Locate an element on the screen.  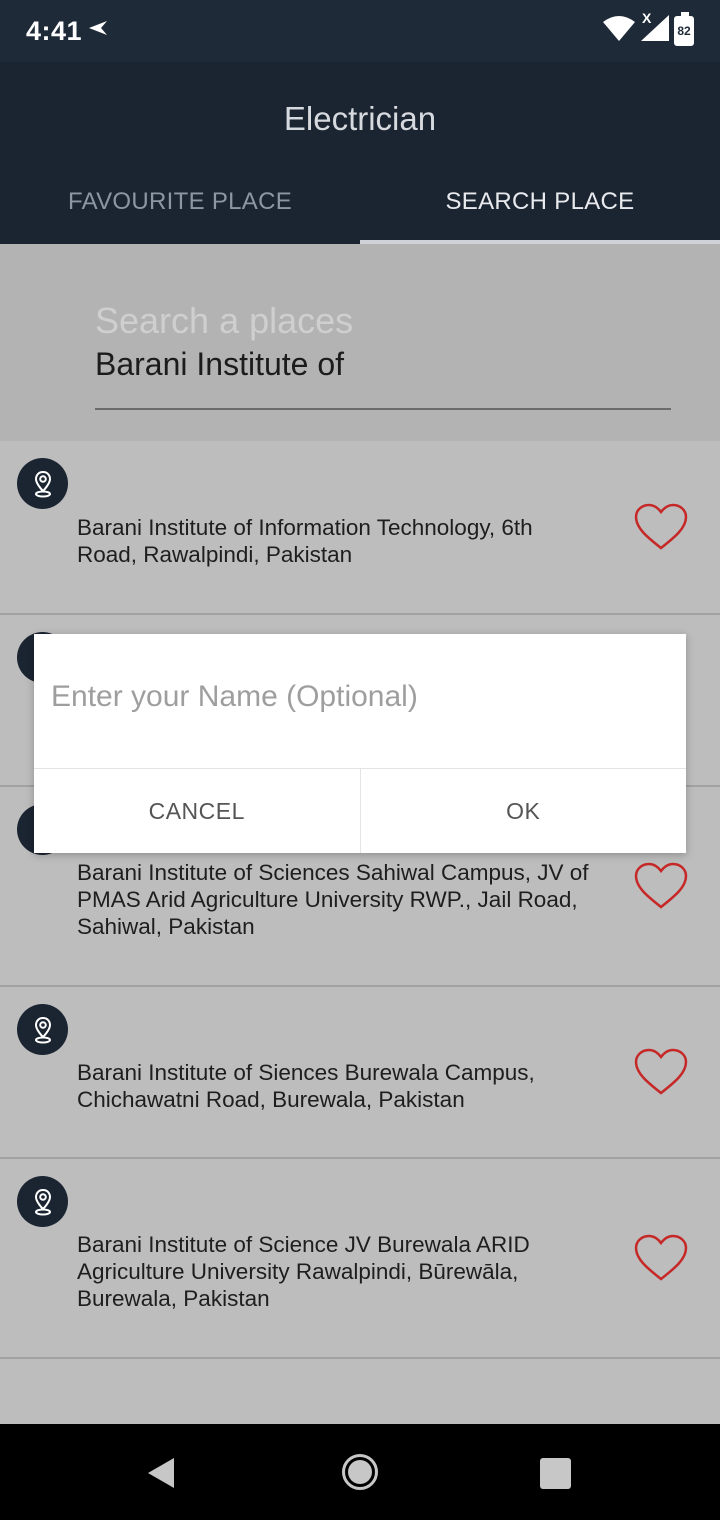
dialog-buttons: CANCEL OK is located at coordinates (360, 810).